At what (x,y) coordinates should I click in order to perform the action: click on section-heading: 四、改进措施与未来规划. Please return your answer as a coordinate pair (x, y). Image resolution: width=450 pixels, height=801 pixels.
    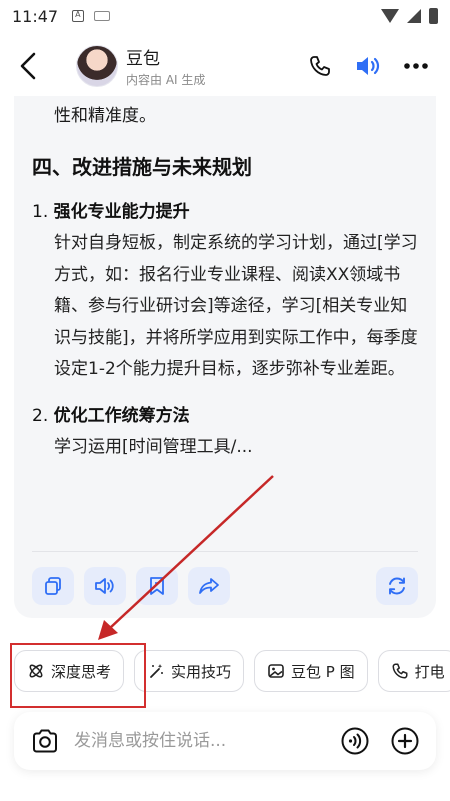
    Looking at the image, I should click on (142, 167).